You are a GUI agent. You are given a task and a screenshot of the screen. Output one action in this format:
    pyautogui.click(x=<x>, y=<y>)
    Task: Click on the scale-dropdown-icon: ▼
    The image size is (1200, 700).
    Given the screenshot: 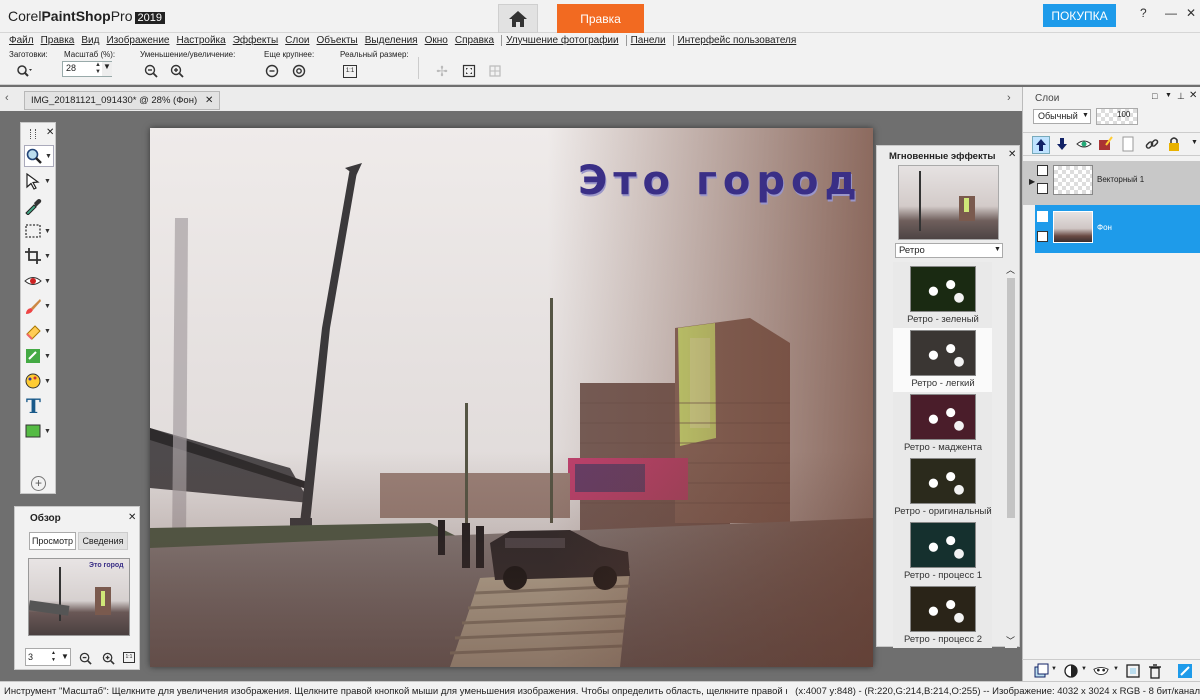 What is the action you would take?
    pyautogui.click(x=107, y=69)
    